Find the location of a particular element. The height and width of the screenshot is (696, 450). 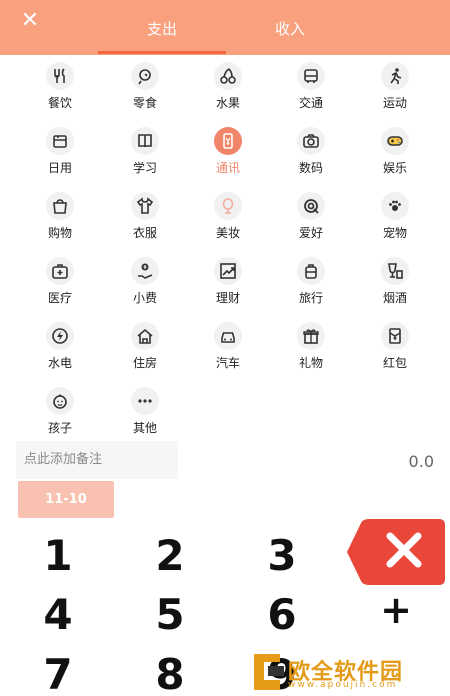

tab-expense: 支出 is located at coordinates (162, 28).